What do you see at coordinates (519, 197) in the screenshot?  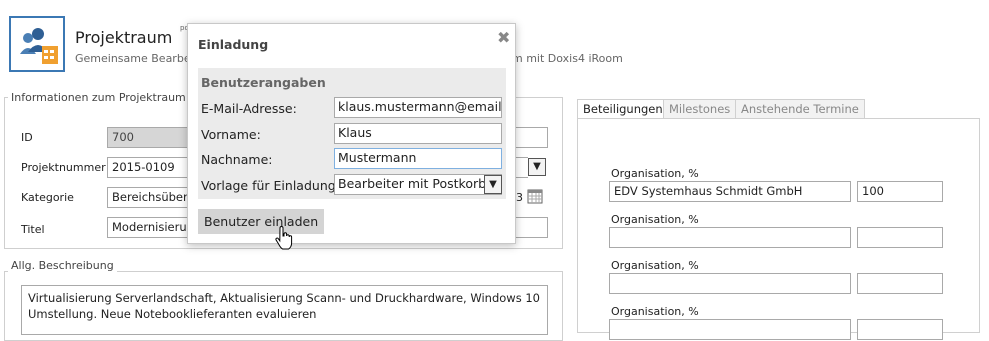 I see `date-suffix: 3` at bounding box center [519, 197].